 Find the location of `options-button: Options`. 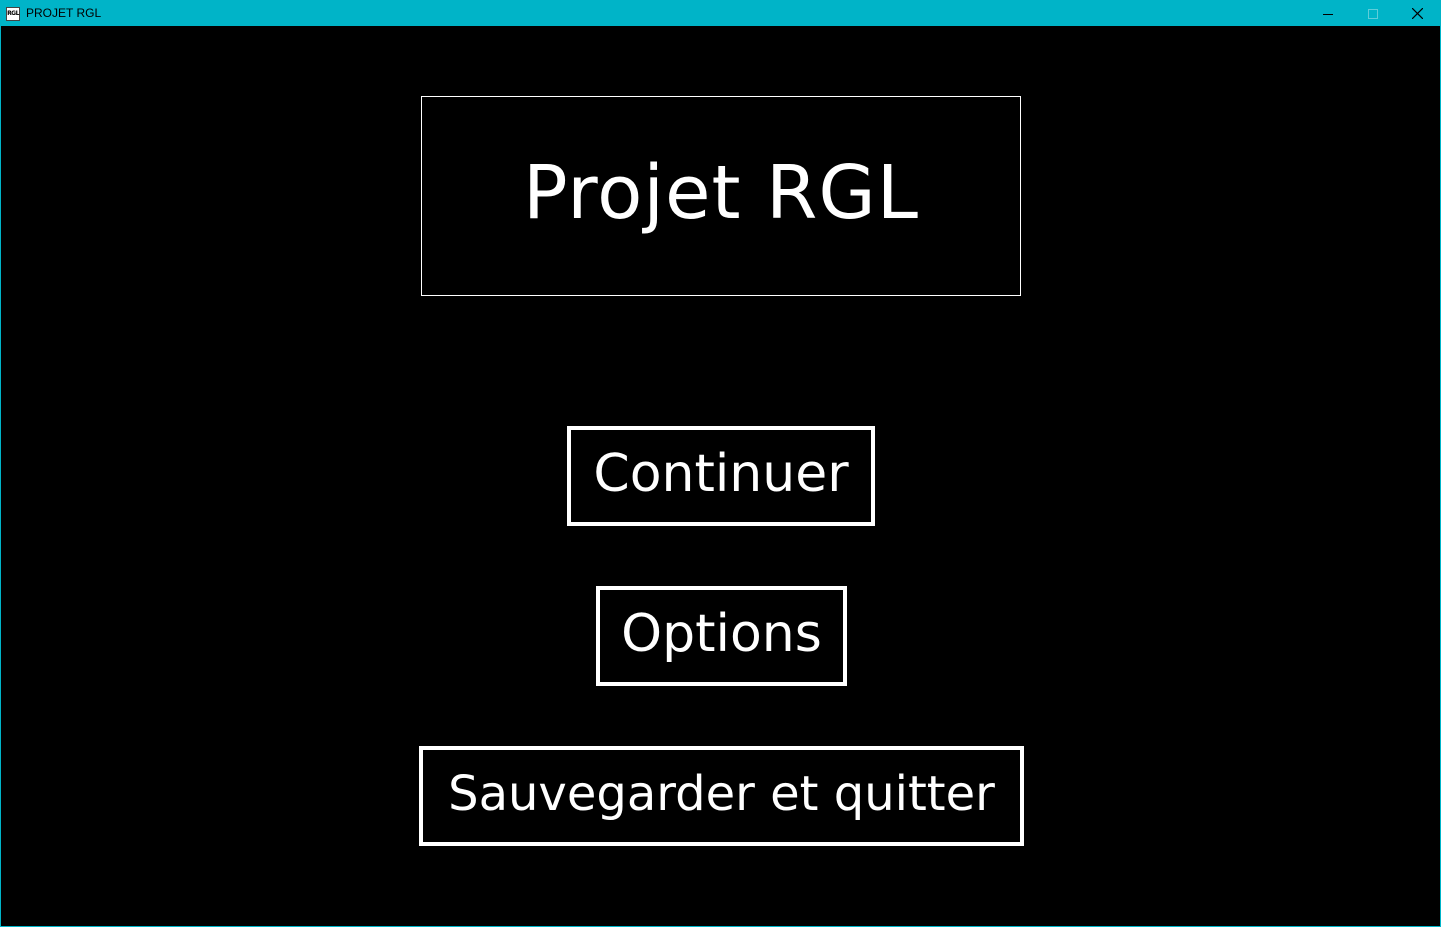

options-button: Options is located at coordinates (721, 636).